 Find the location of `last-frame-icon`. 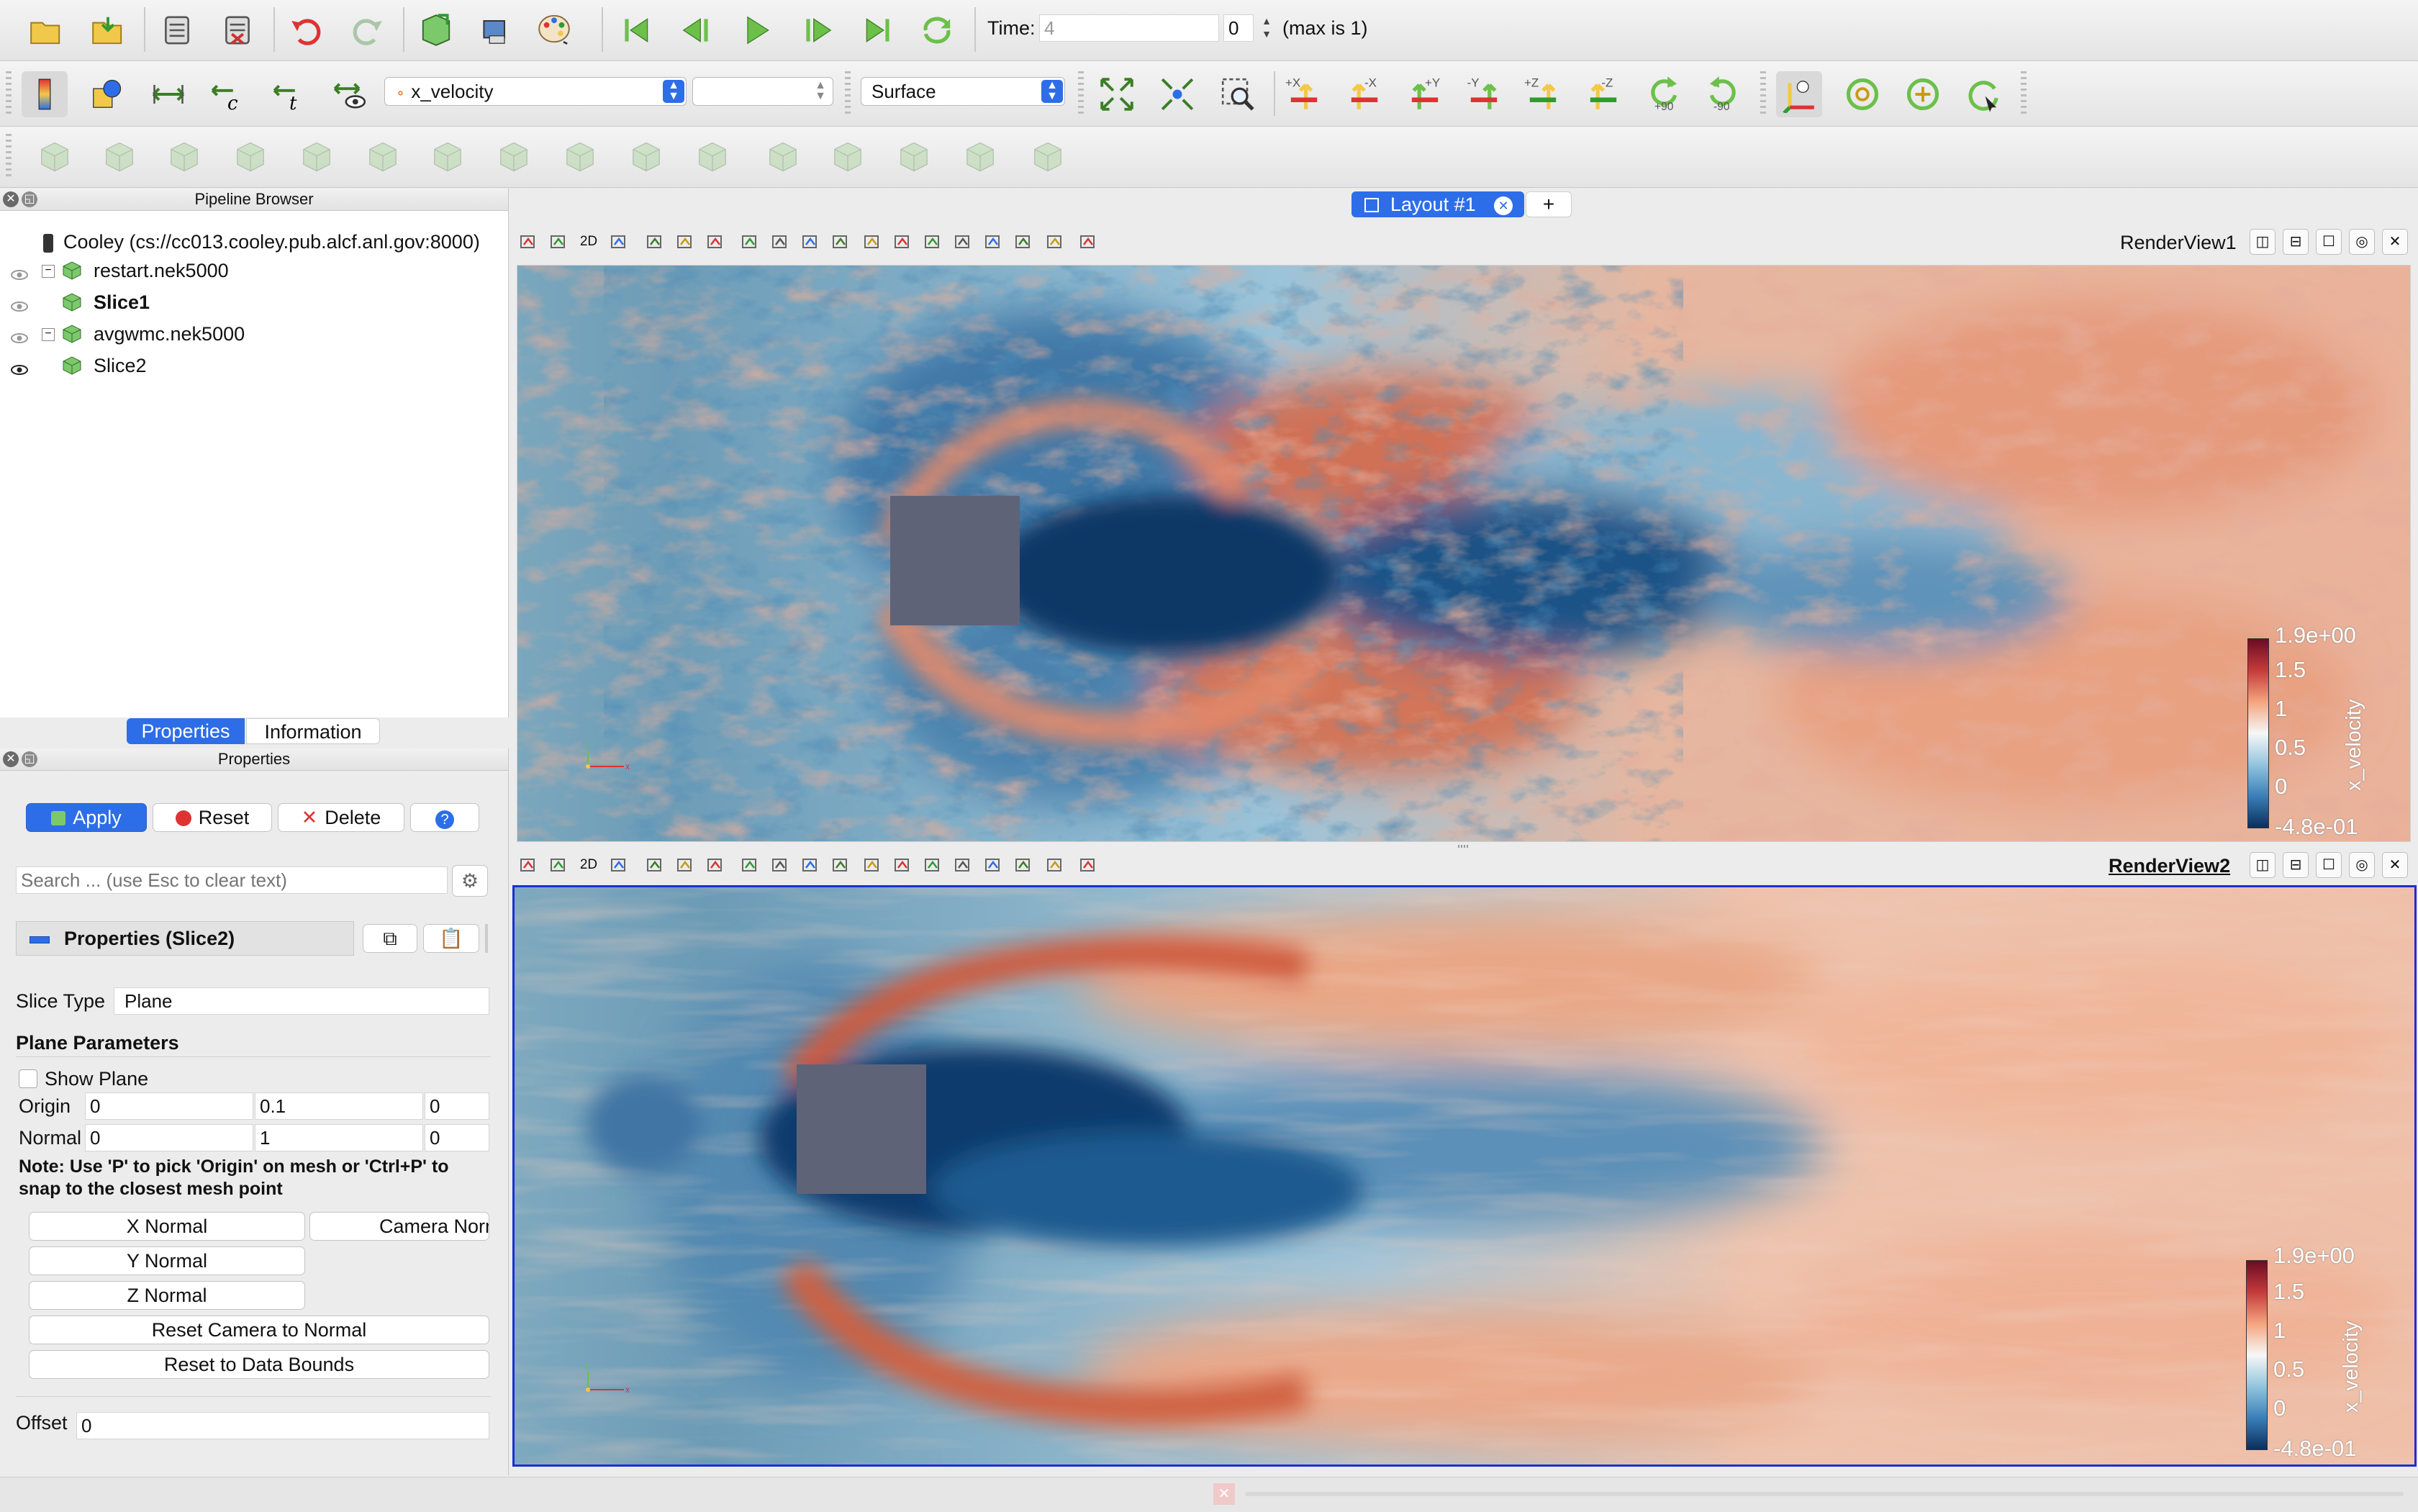

last-frame-icon is located at coordinates (878, 30).